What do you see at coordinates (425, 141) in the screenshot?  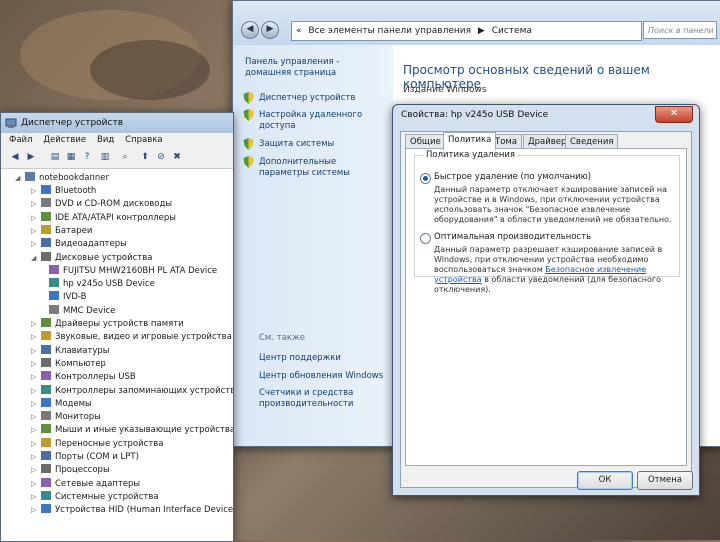 I see `tab-general: Общие` at bounding box center [425, 141].